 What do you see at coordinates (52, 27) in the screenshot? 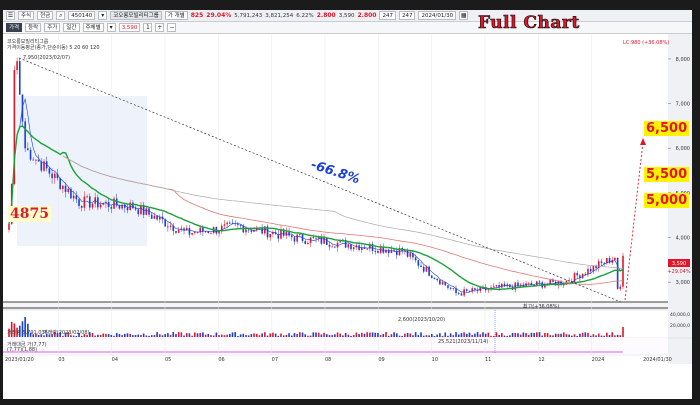
I see `tab-stock: 주가` at bounding box center [52, 27].